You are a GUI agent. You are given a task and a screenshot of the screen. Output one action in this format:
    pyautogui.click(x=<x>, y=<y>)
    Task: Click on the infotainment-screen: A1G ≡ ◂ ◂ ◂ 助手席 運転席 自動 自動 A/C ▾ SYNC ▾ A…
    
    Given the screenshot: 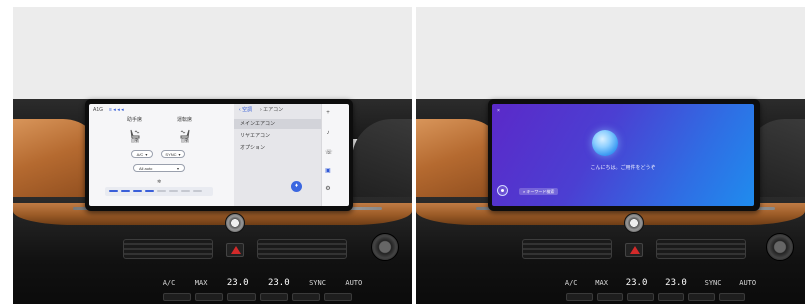 What is the action you would take?
    pyautogui.click(x=219, y=155)
    